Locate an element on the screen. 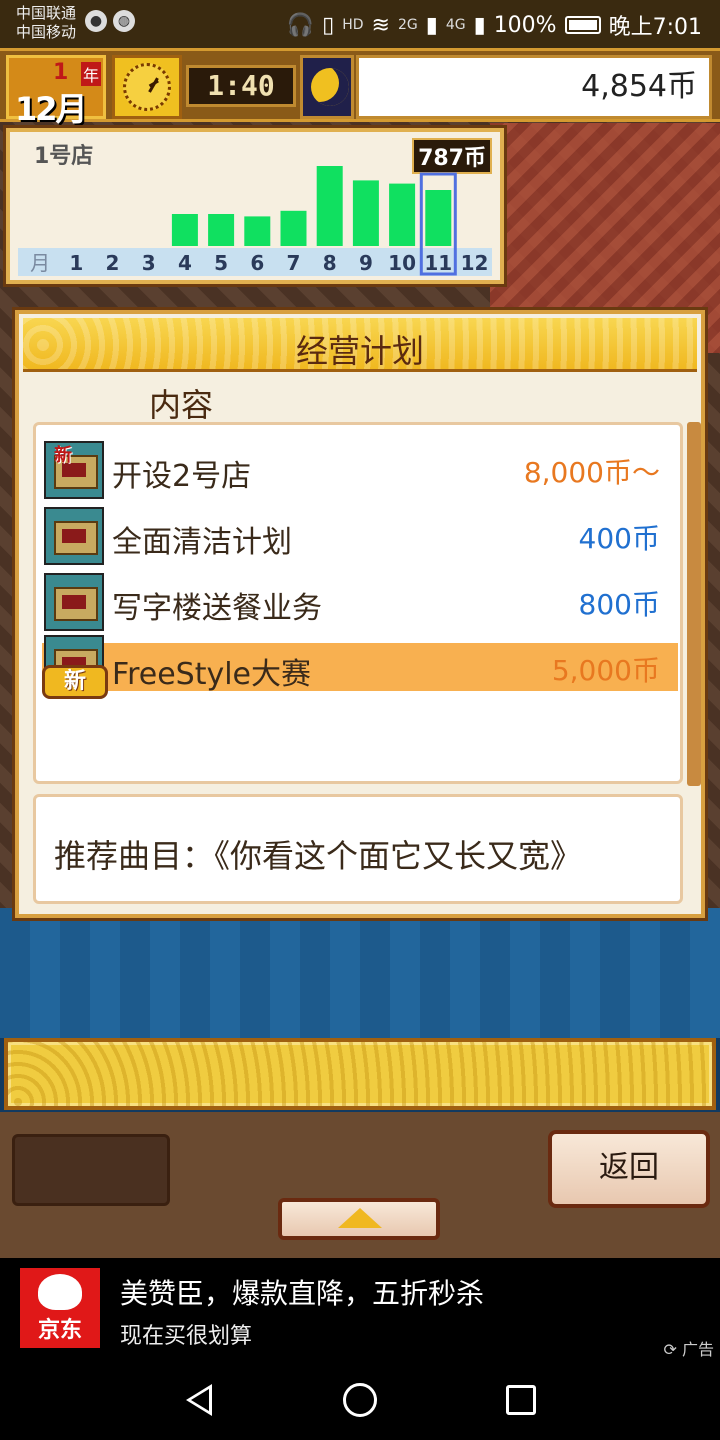 The height and width of the screenshot is (1440, 720). money-display: 4,854币 is located at coordinates (534, 87).